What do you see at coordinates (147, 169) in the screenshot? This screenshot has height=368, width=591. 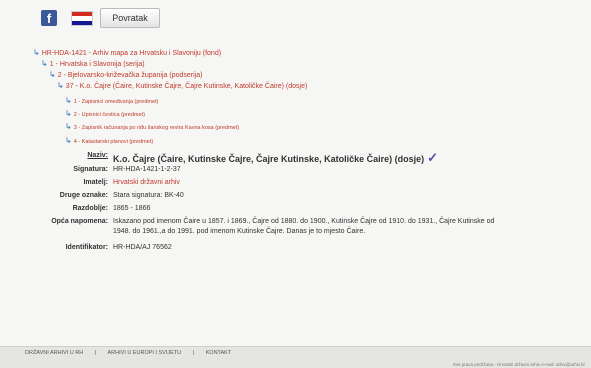 I see `signatura-value: HR-HDA-1421-1-2-37` at bounding box center [147, 169].